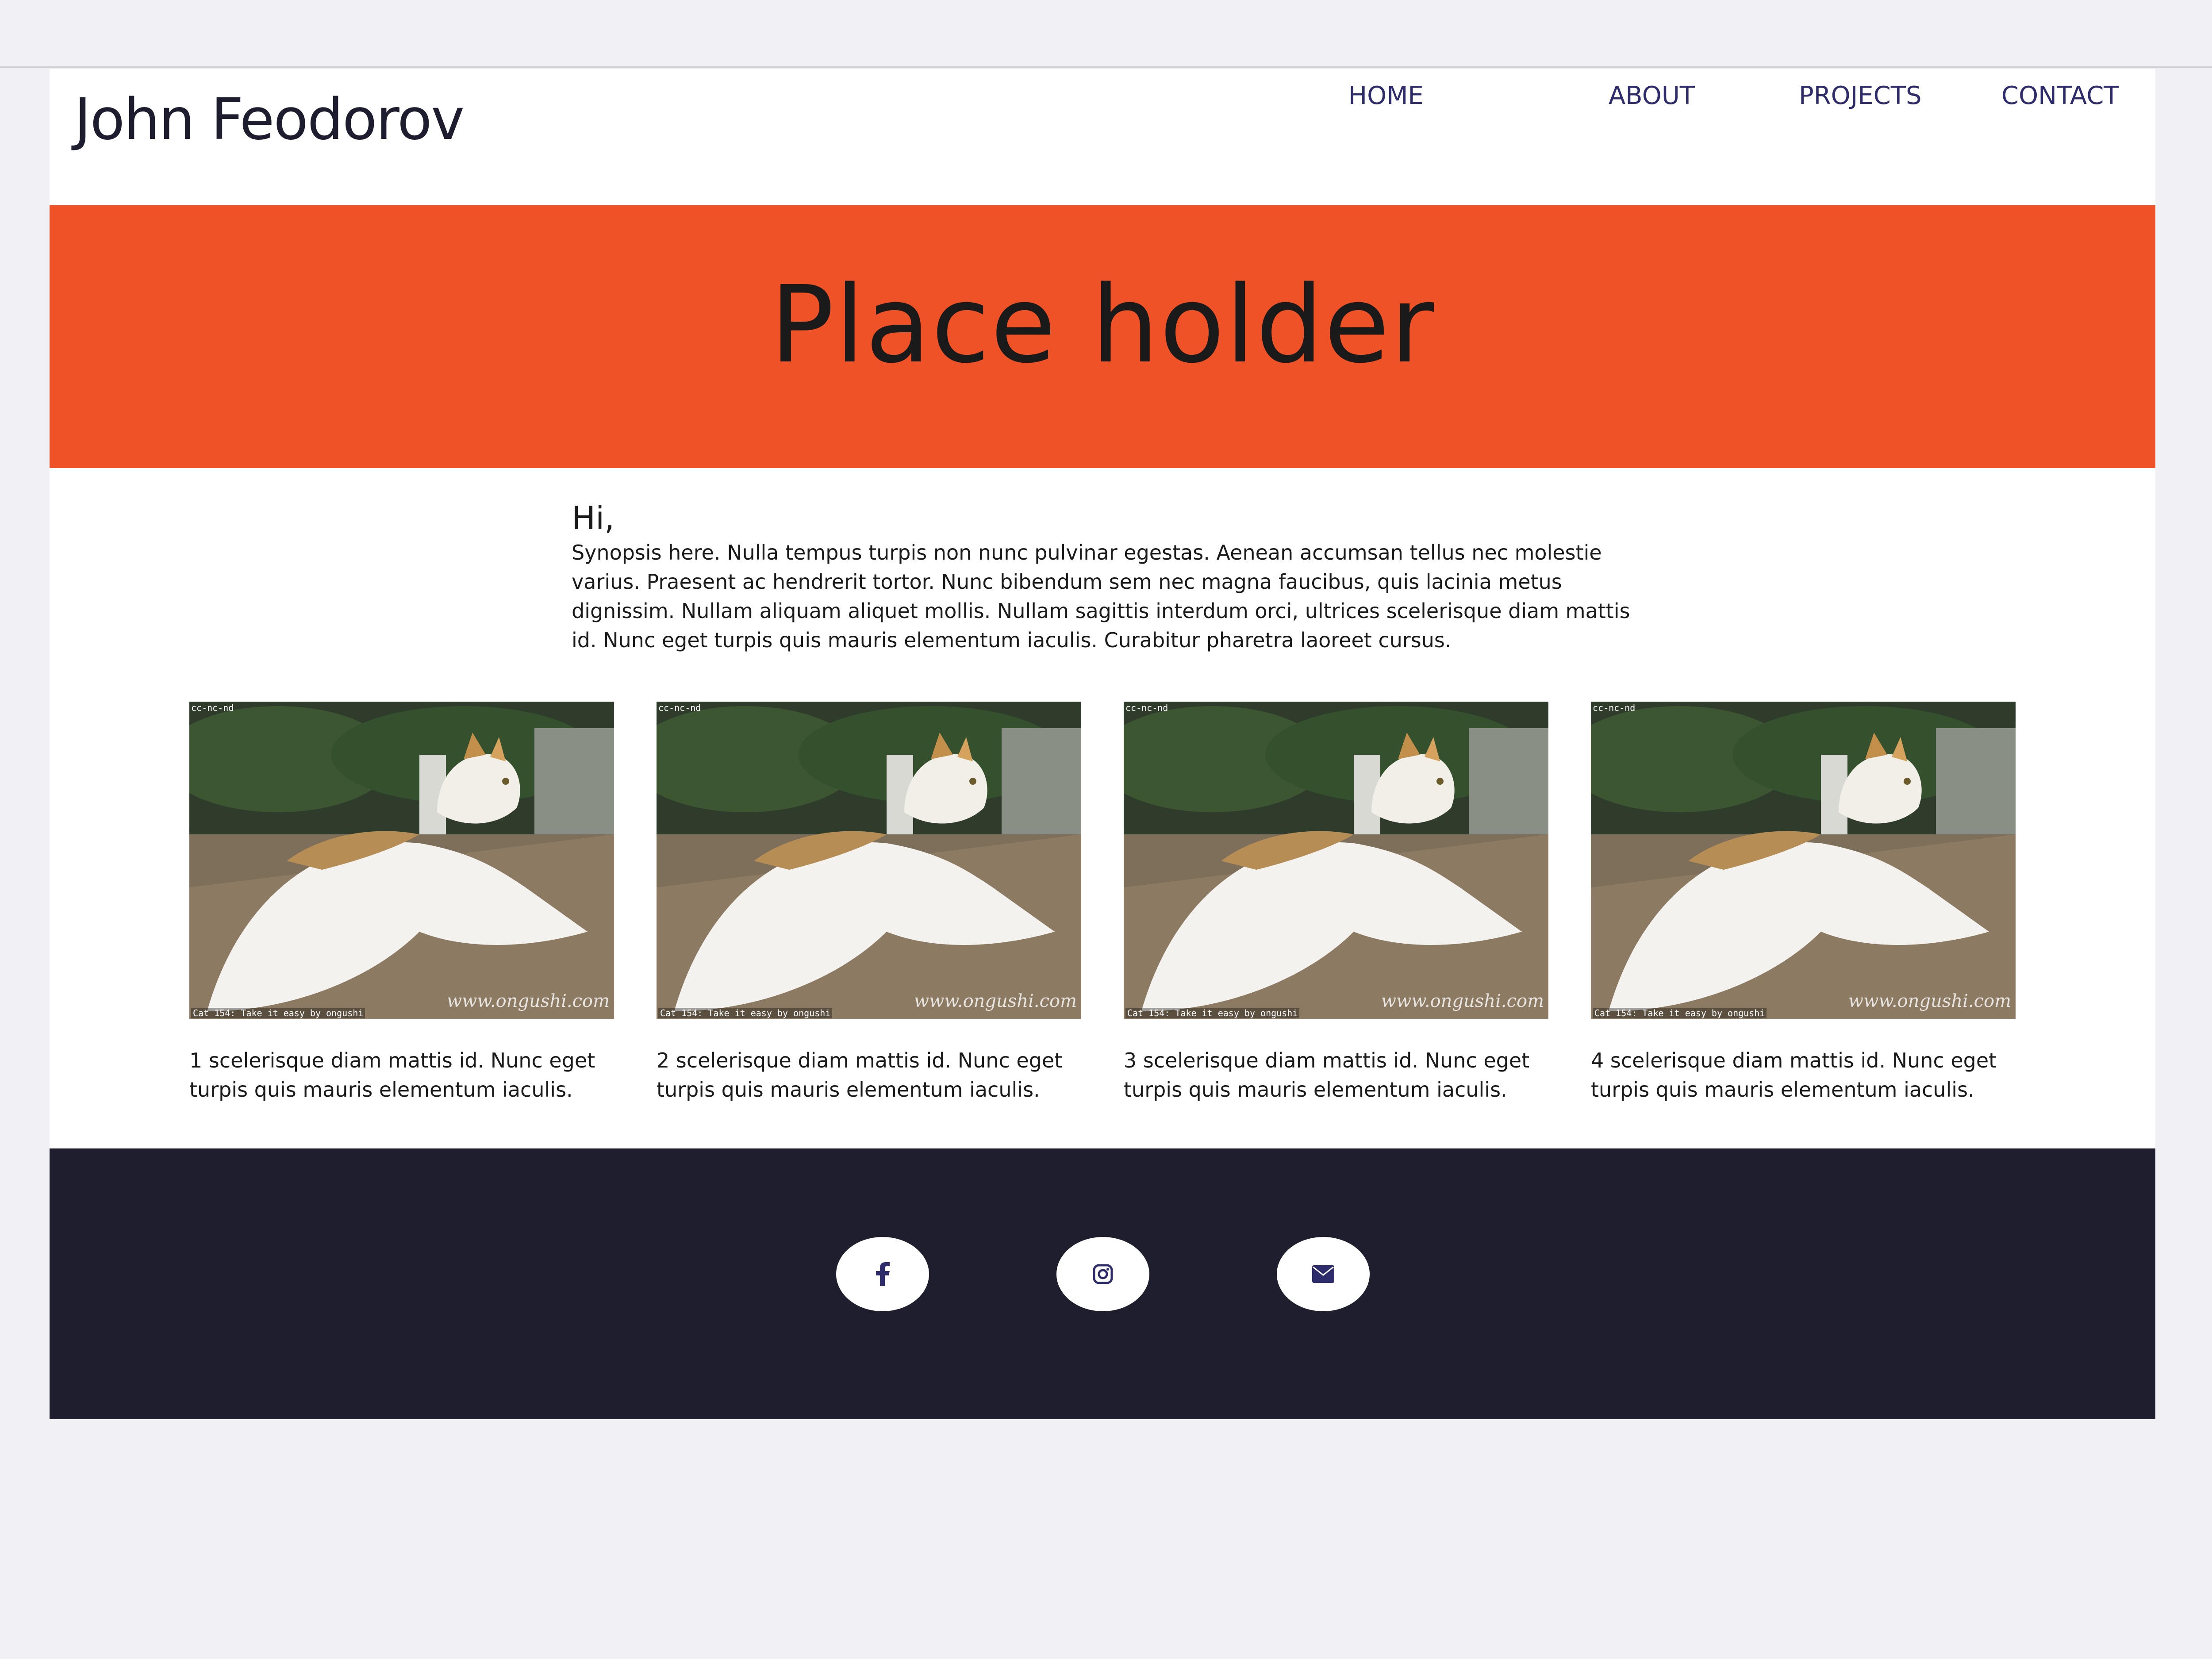 This screenshot has width=2212, height=1659. What do you see at coordinates (1103, 325) in the screenshot?
I see `hero-title: Place holder` at bounding box center [1103, 325].